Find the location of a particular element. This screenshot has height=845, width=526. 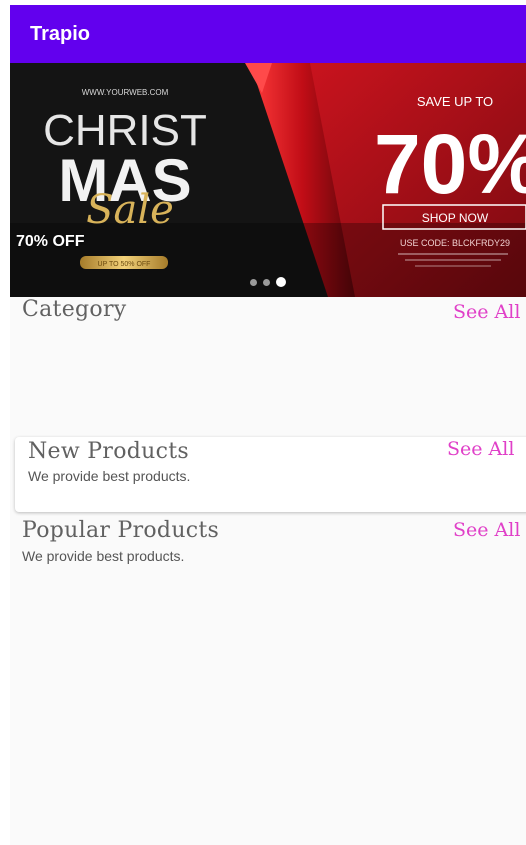

category-see-all-link: See All is located at coordinates (486, 312).